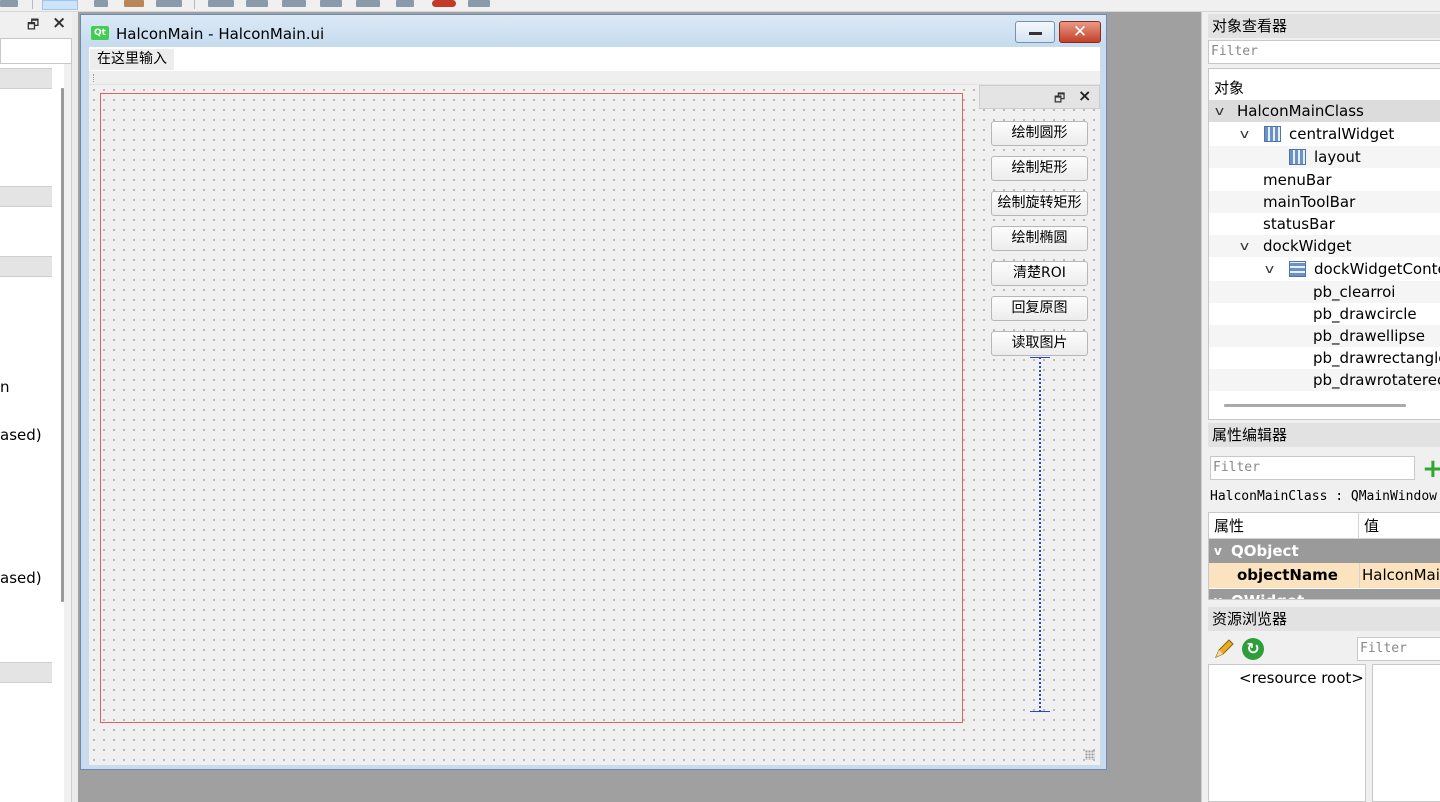  What do you see at coordinates (1324, 551) in the screenshot?
I see `property-group-qobject: v QObject` at bounding box center [1324, 551].